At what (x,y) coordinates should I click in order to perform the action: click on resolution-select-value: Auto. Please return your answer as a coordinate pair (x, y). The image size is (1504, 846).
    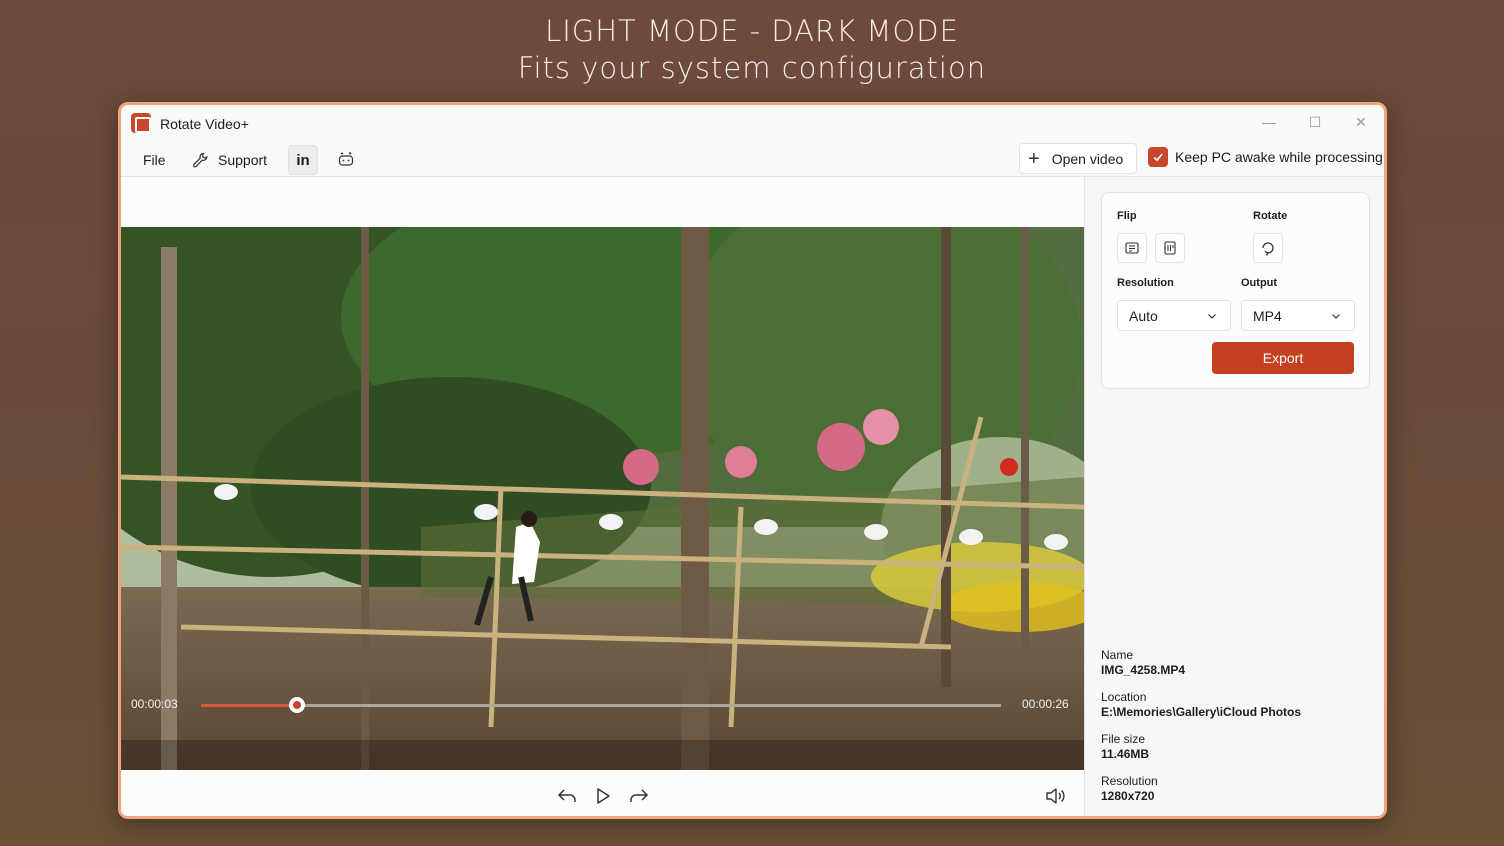
    Looking at the image, I should click on (1143, 315).